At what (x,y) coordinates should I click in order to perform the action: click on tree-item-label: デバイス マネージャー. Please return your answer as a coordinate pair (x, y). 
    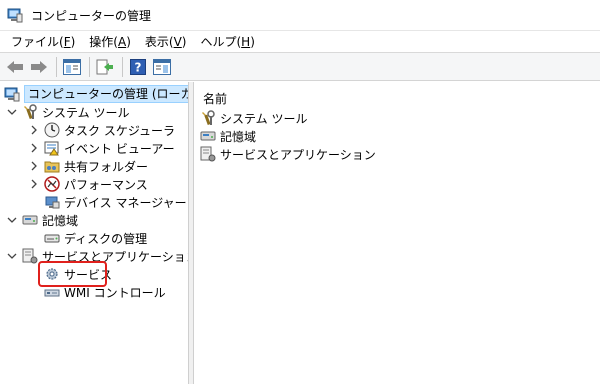
    Looking at the image, I should click on (125, 202).